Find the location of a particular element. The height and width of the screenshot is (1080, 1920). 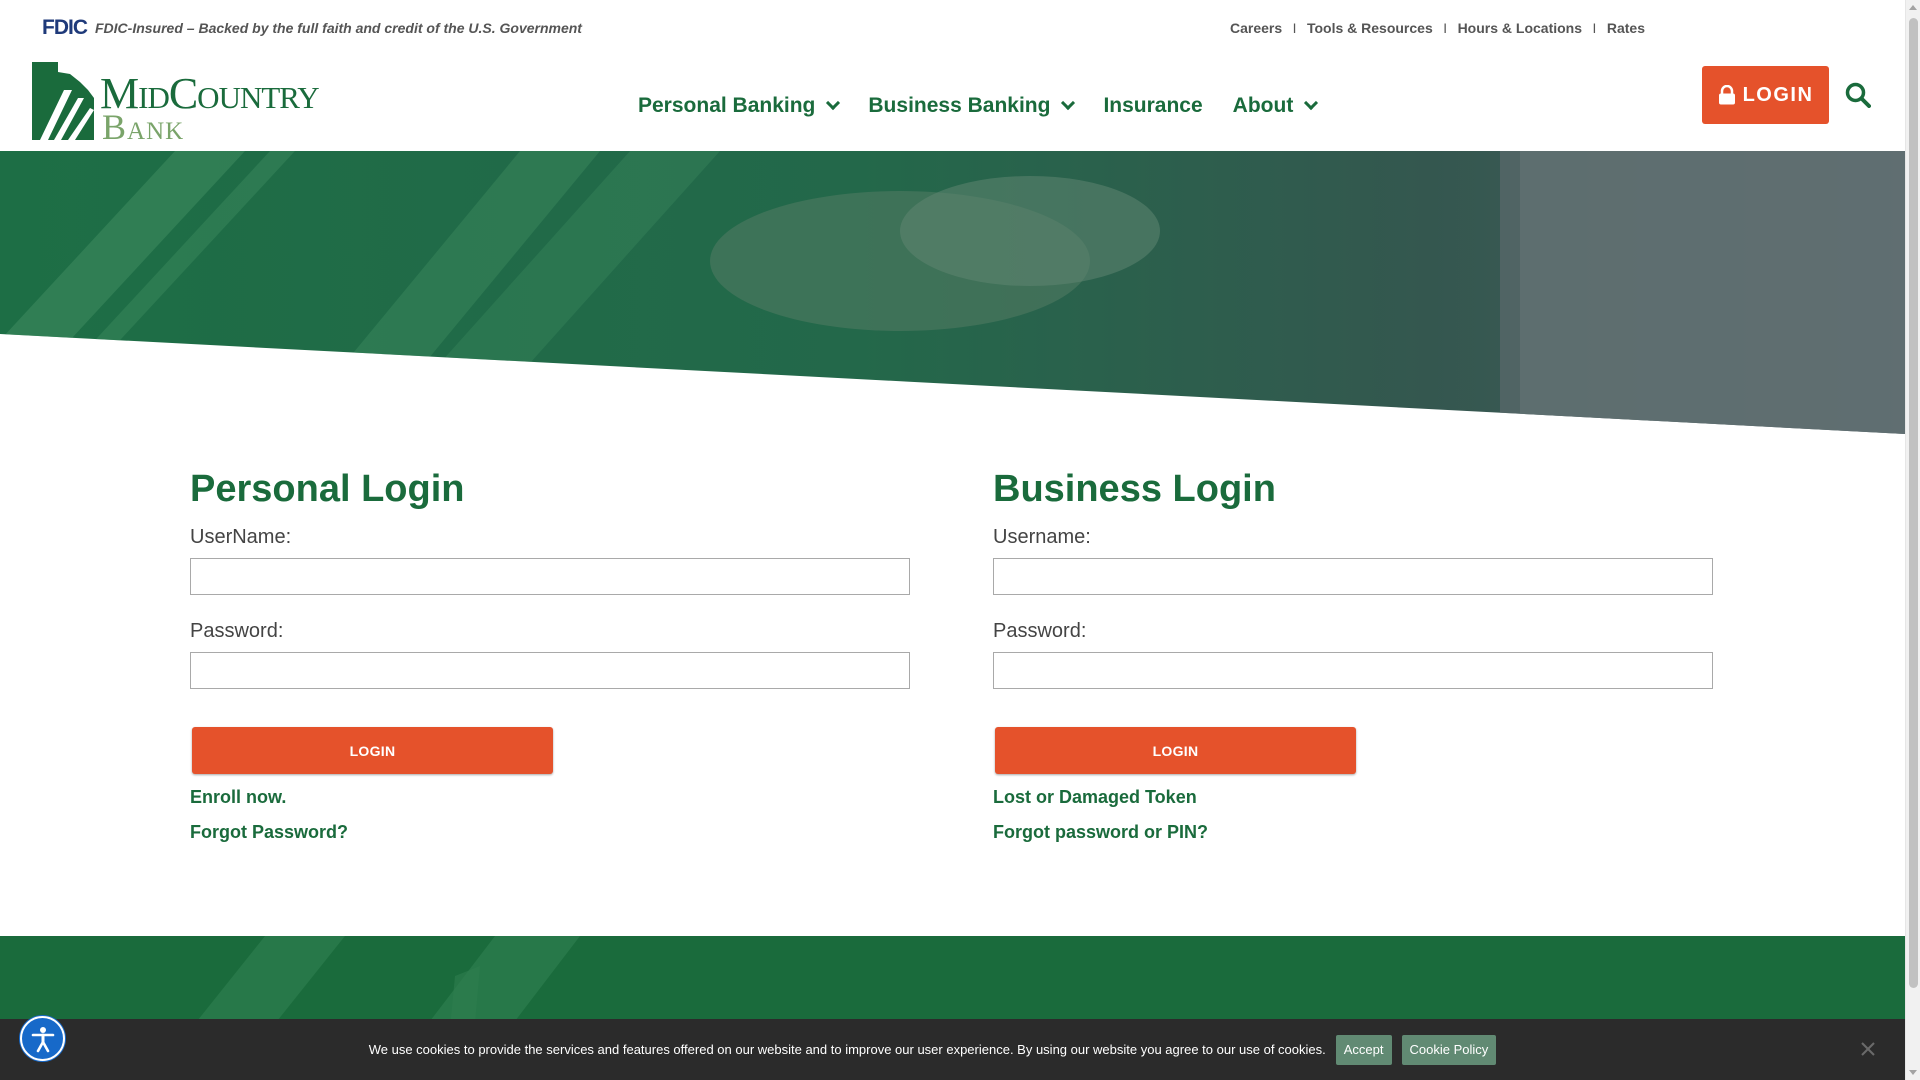

nav-label: Personal Banking is located at coordinates (727, 105).